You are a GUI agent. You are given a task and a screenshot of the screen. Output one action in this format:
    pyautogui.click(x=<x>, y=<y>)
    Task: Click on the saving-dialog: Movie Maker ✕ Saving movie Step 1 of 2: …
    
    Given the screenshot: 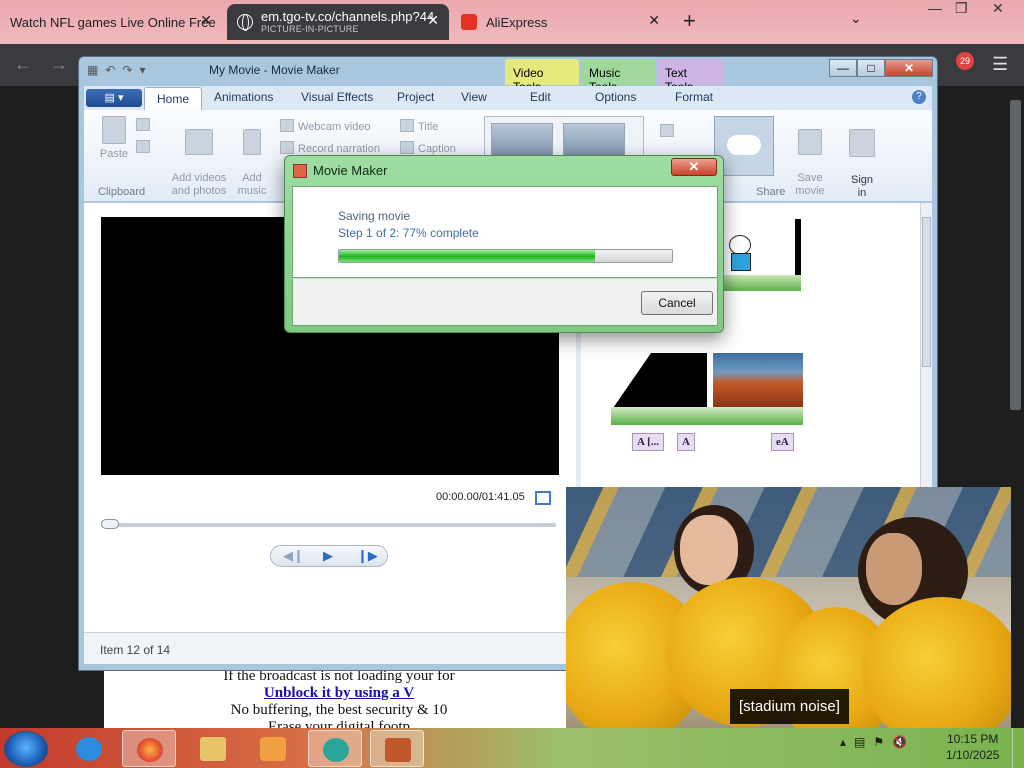 What is the action you would take?
    pyautogui.click(x=504, y=244)
    